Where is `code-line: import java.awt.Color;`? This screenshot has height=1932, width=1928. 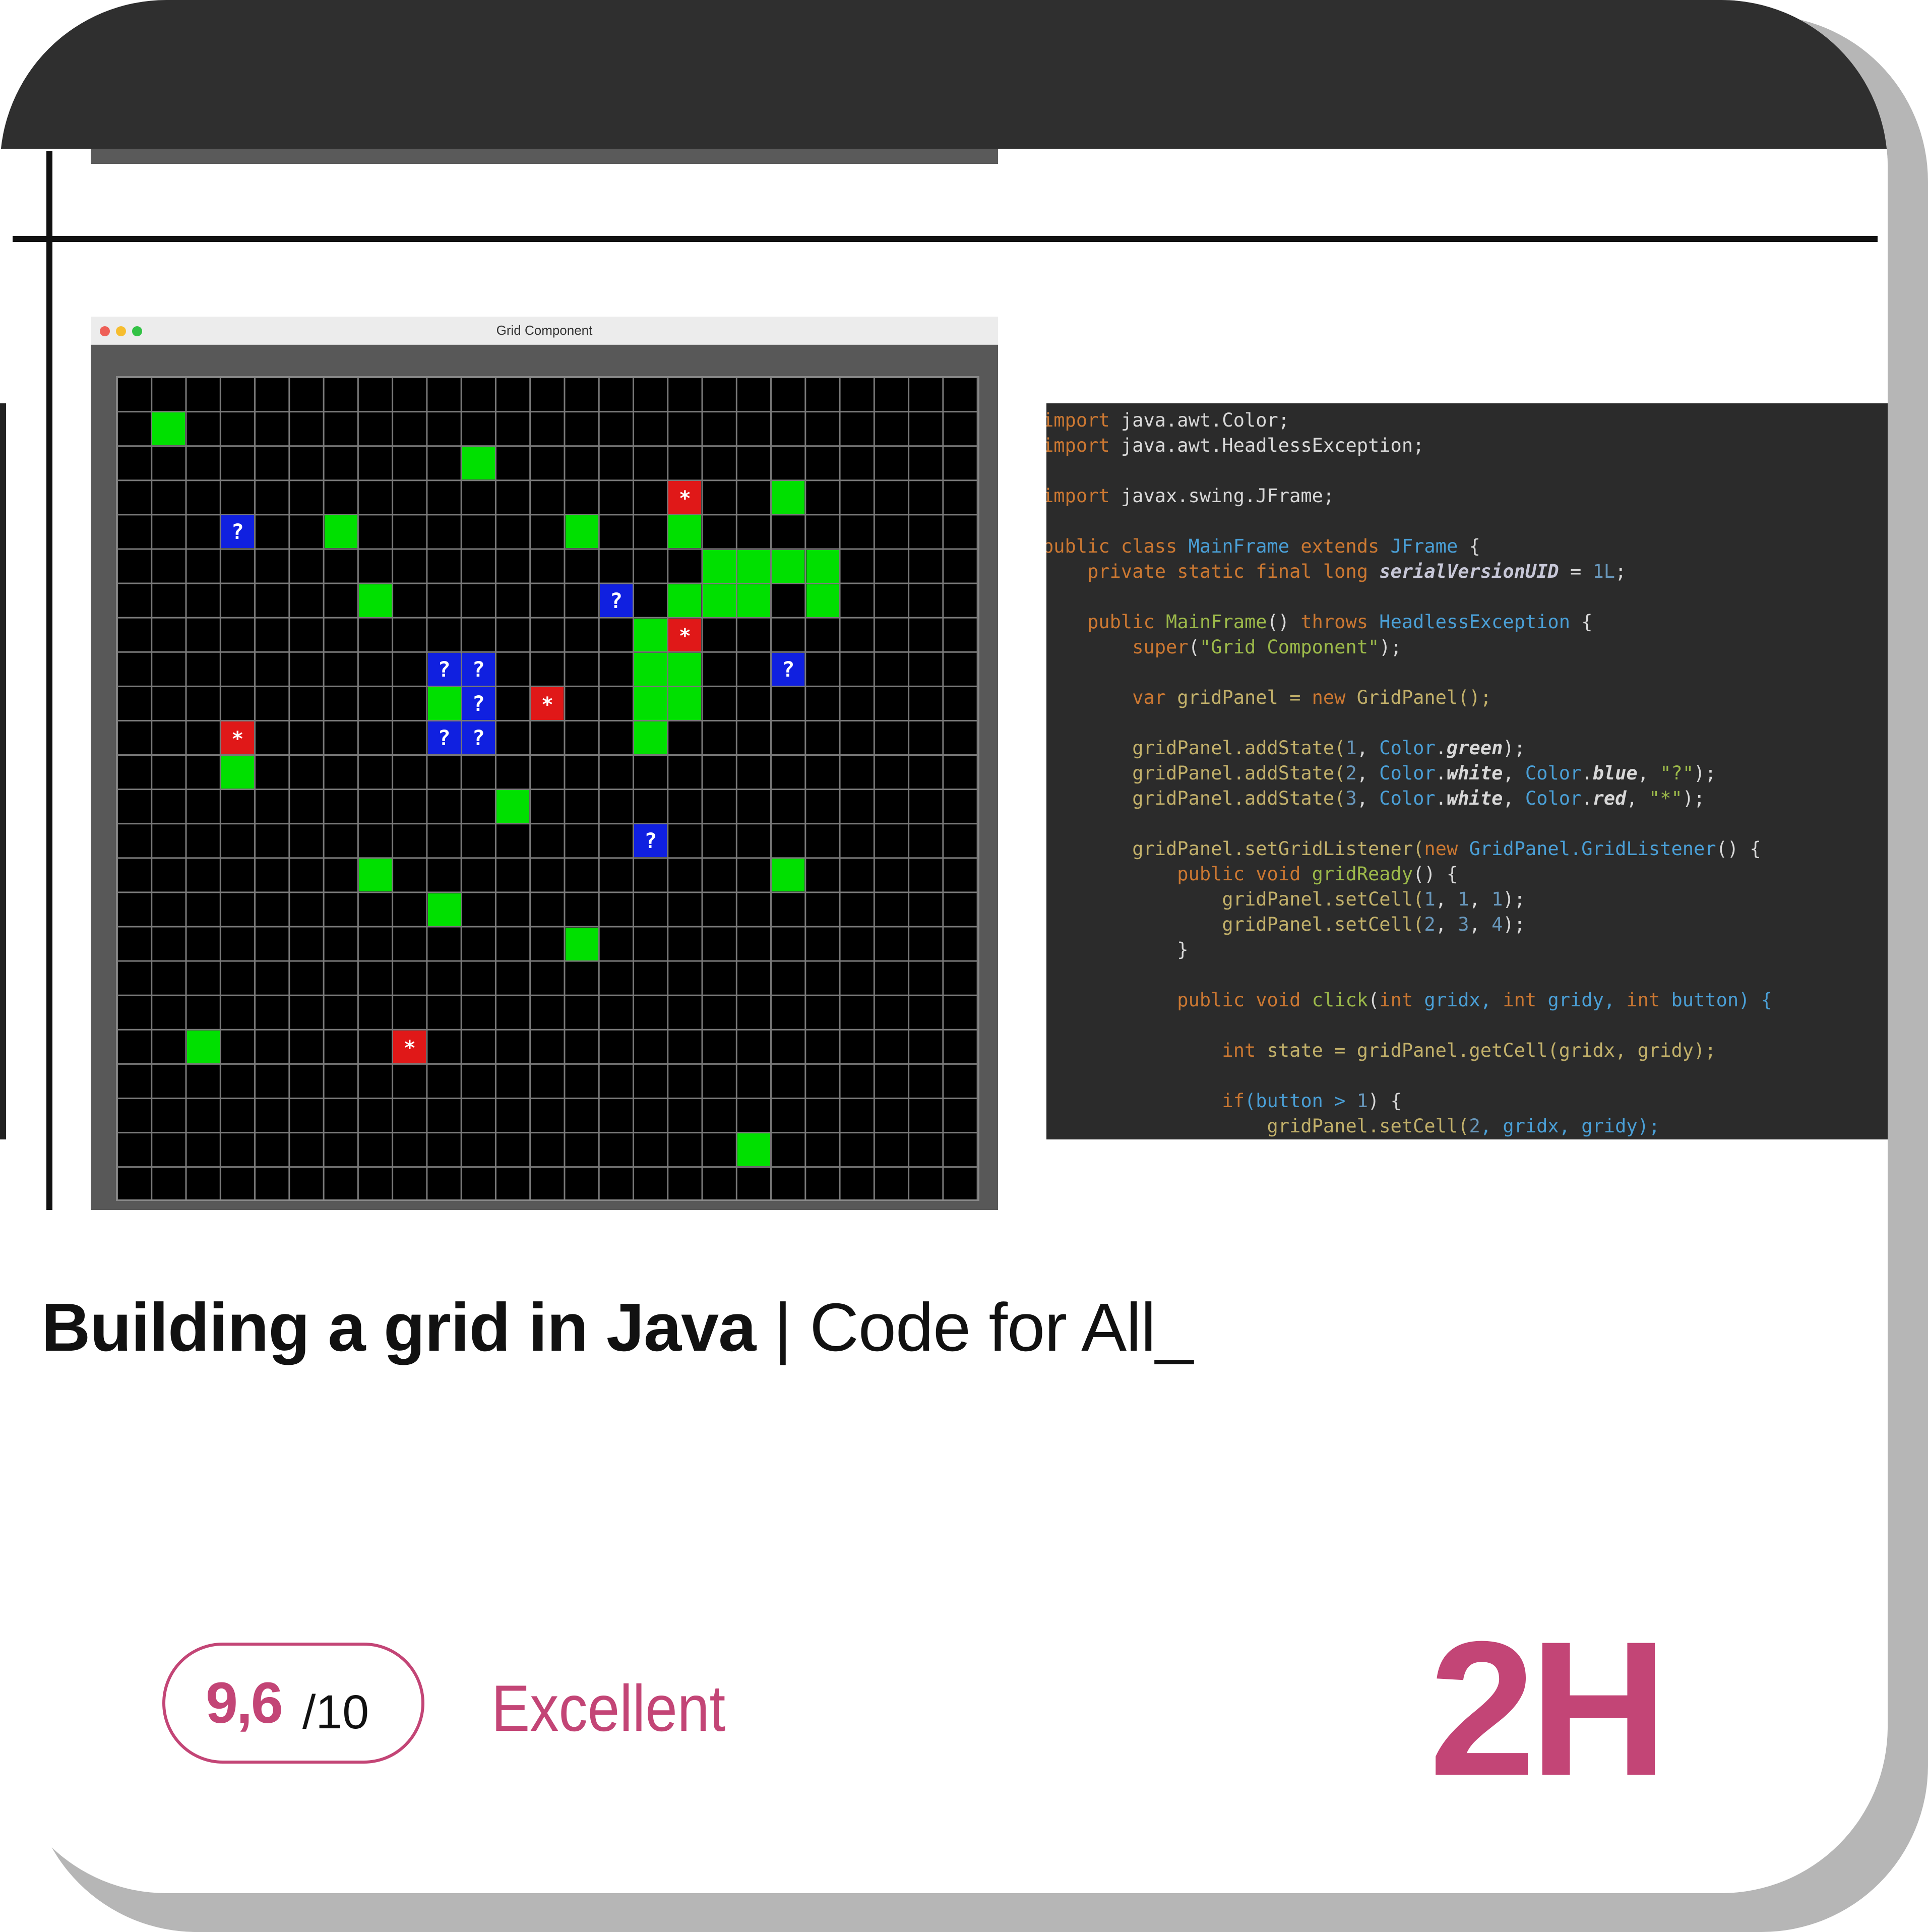
code-line: import java.awt.Color; is located at coordinates (1168, 420).